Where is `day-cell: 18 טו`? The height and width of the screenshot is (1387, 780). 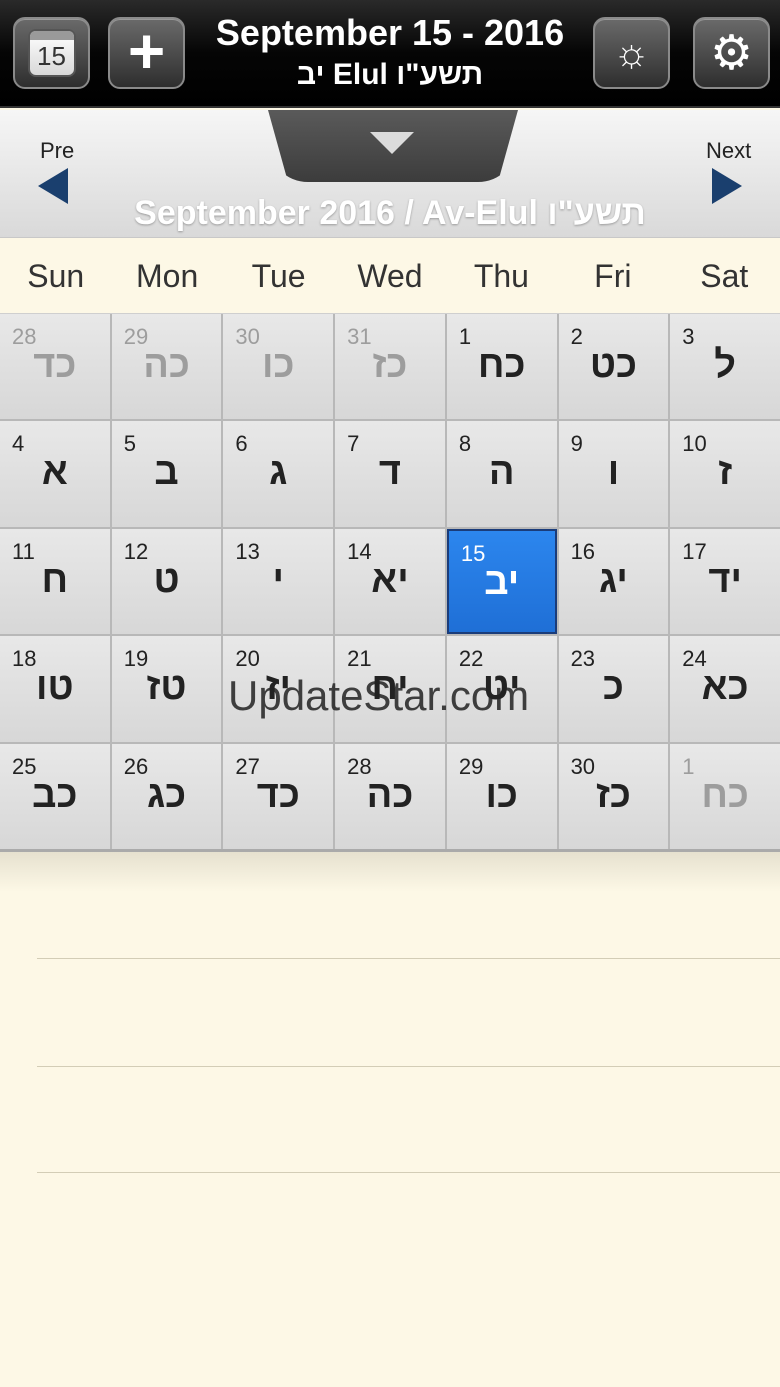 day-cell: 18 טו is located at coordinates (55, 689).